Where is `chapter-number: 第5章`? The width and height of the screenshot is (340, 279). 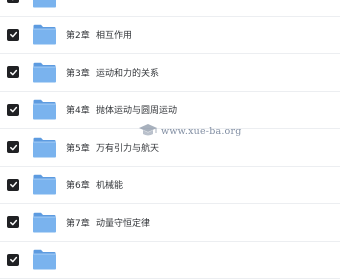 chapter-number: 第5章 is located at coordinates (79, 147).